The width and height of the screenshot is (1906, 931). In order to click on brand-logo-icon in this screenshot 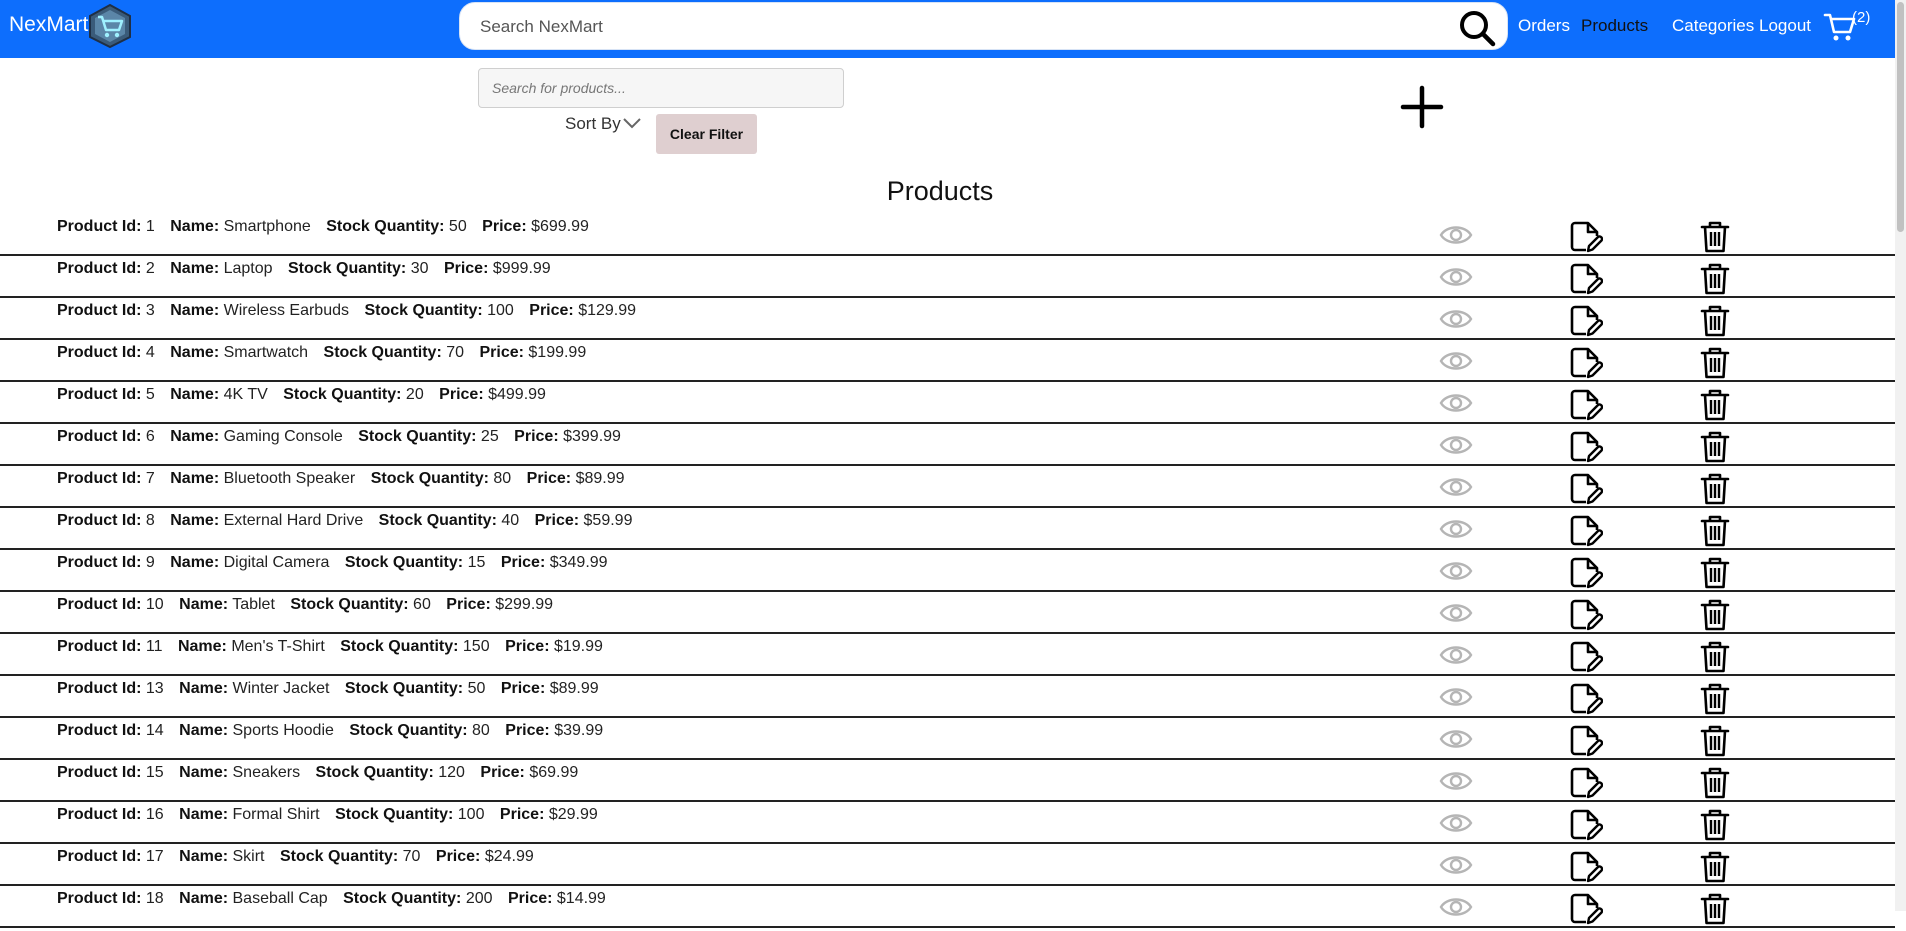, I will do `click(110, 26)`.